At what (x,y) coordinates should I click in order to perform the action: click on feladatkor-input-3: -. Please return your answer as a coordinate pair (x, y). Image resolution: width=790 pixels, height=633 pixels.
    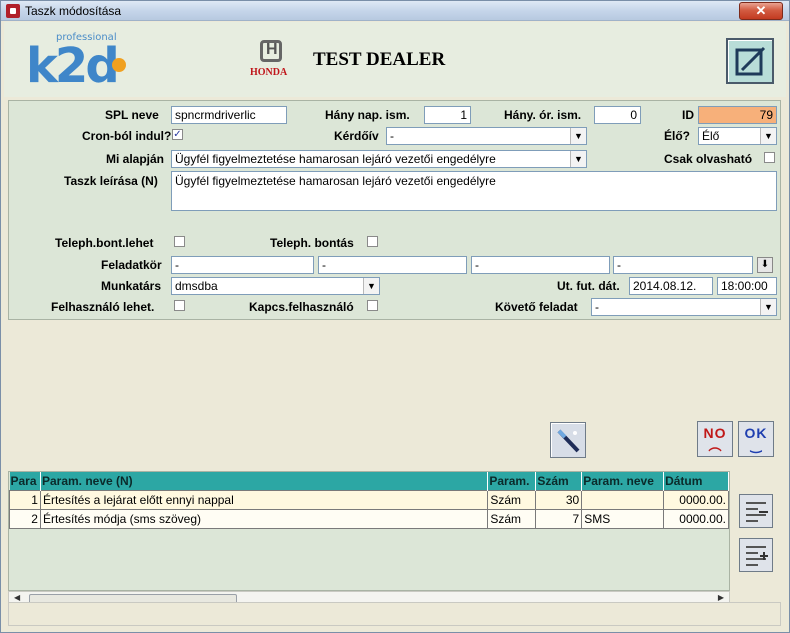
    Looking at the image, I should click on (540, 265).